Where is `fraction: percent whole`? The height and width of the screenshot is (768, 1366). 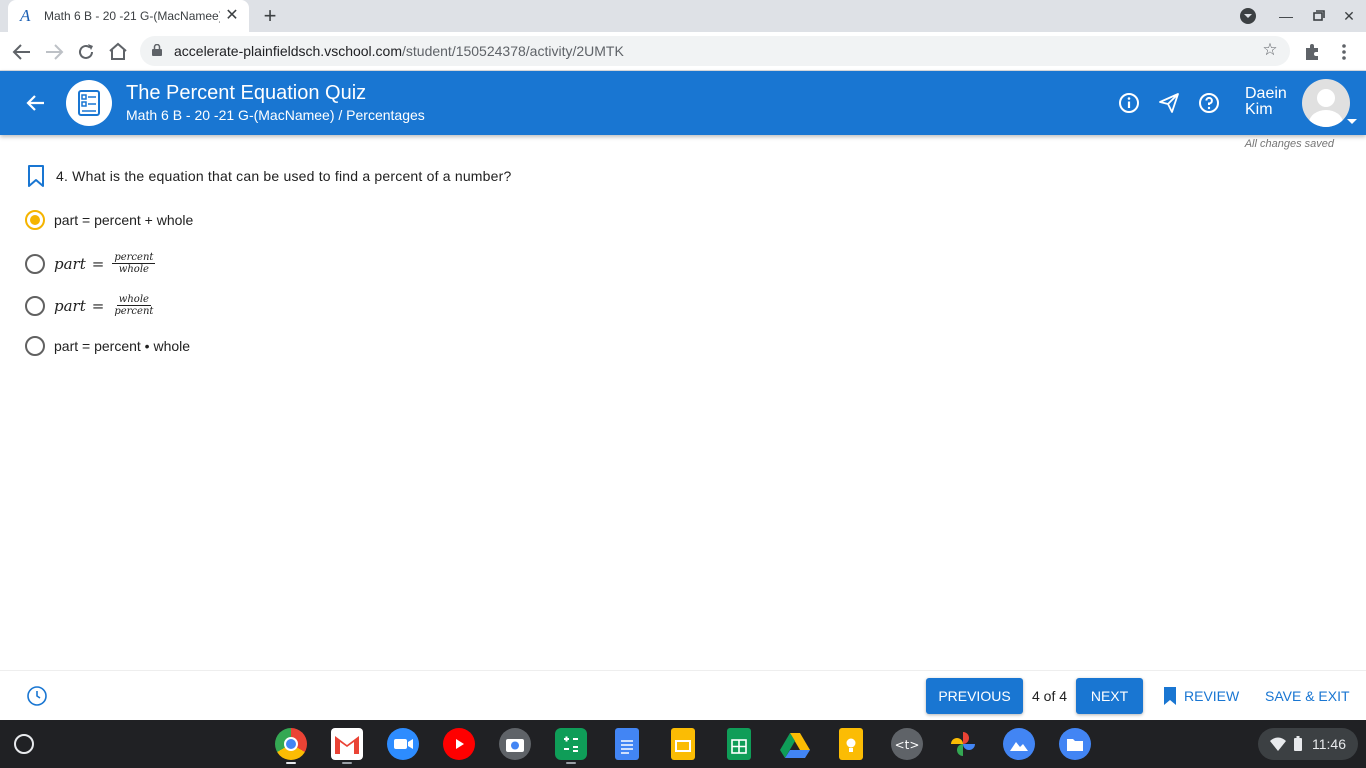 fraction: percent whole is located at coordinates (134, 263).